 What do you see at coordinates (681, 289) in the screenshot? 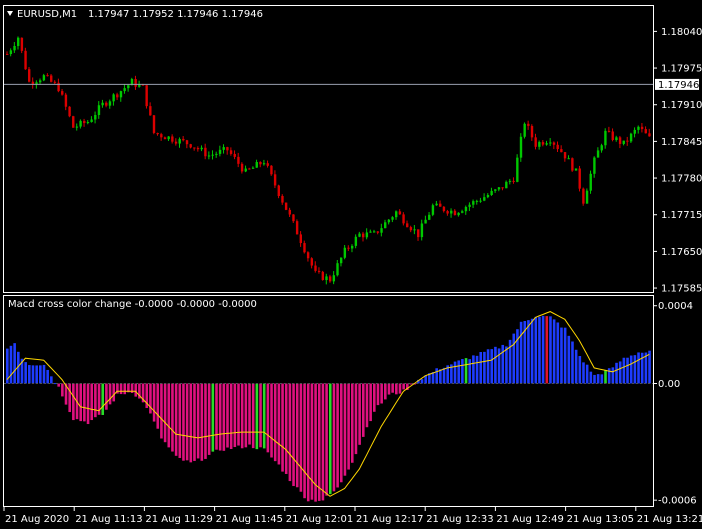
I see `price-tick-label: 1.17585` at bounding box center [681, 289].